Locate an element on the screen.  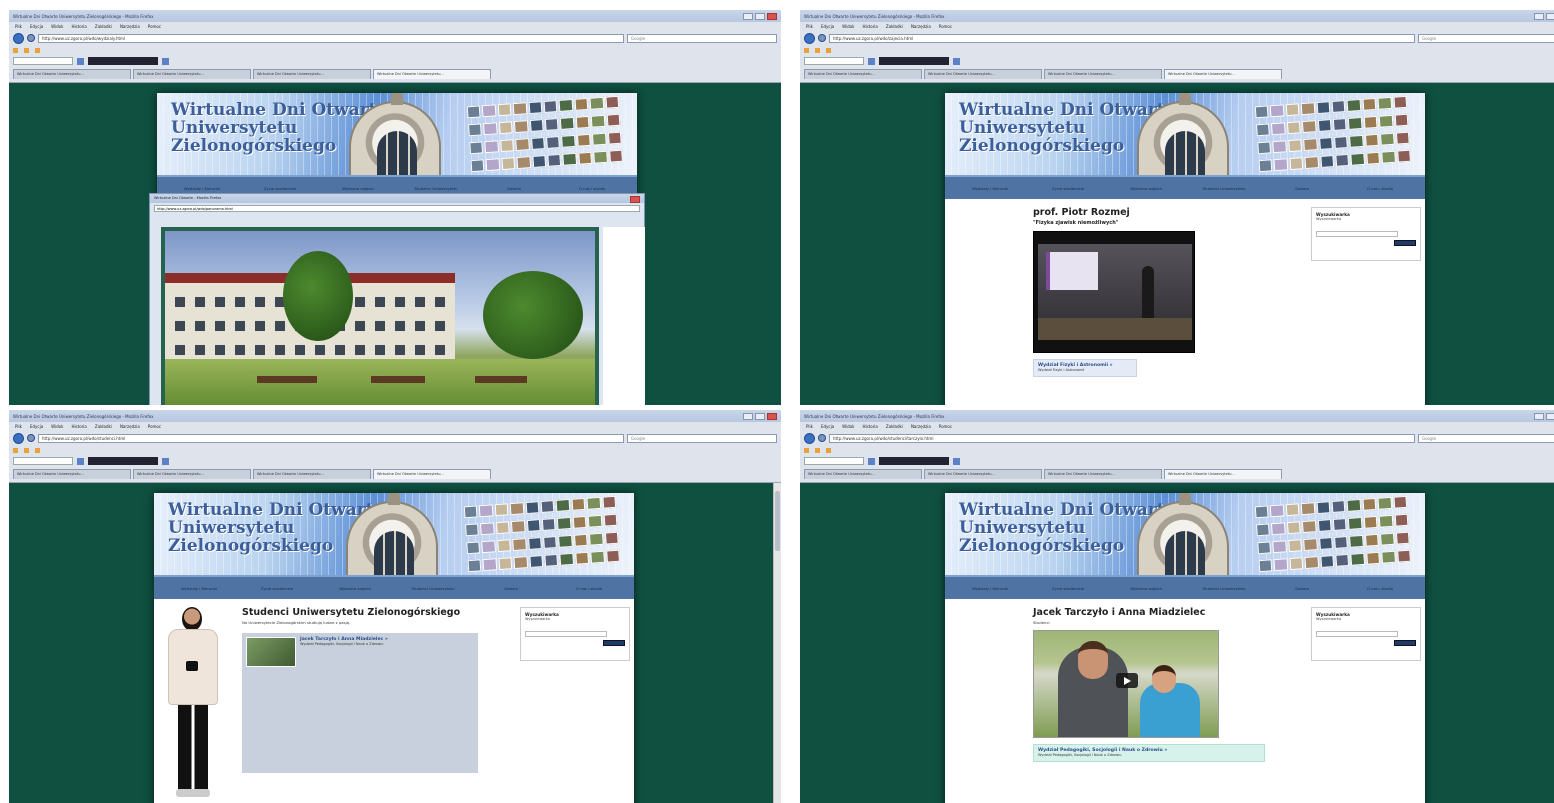
scrollbar is located at coordinates (777, 643).